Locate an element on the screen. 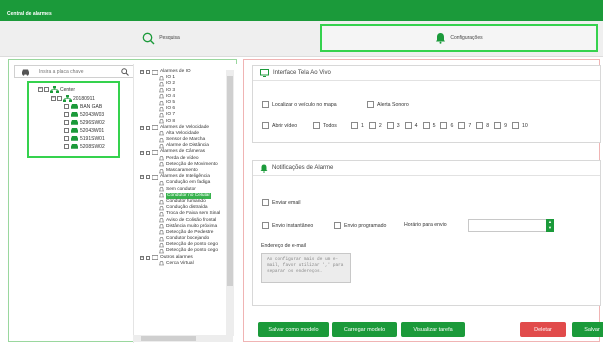  vehicle-label: BAN GAB is located at coordinates (91, 106).